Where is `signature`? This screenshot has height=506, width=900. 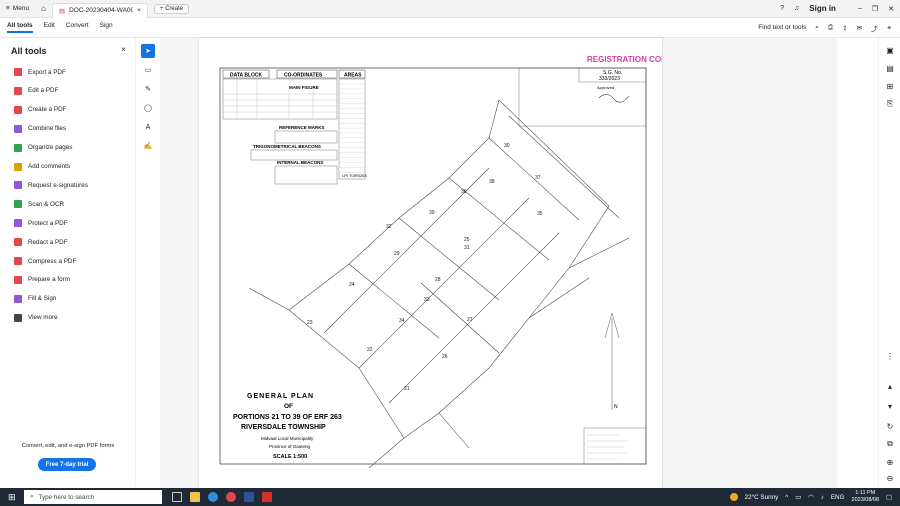 signature is located at coordinates (614, 98).